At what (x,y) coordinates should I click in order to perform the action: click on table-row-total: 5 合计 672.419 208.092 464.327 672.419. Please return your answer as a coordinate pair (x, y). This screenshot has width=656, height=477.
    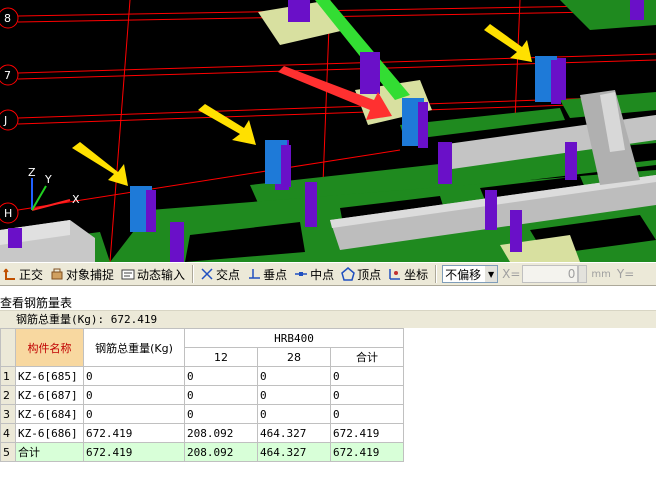
    Looking at the image, I should click on (202, 452).